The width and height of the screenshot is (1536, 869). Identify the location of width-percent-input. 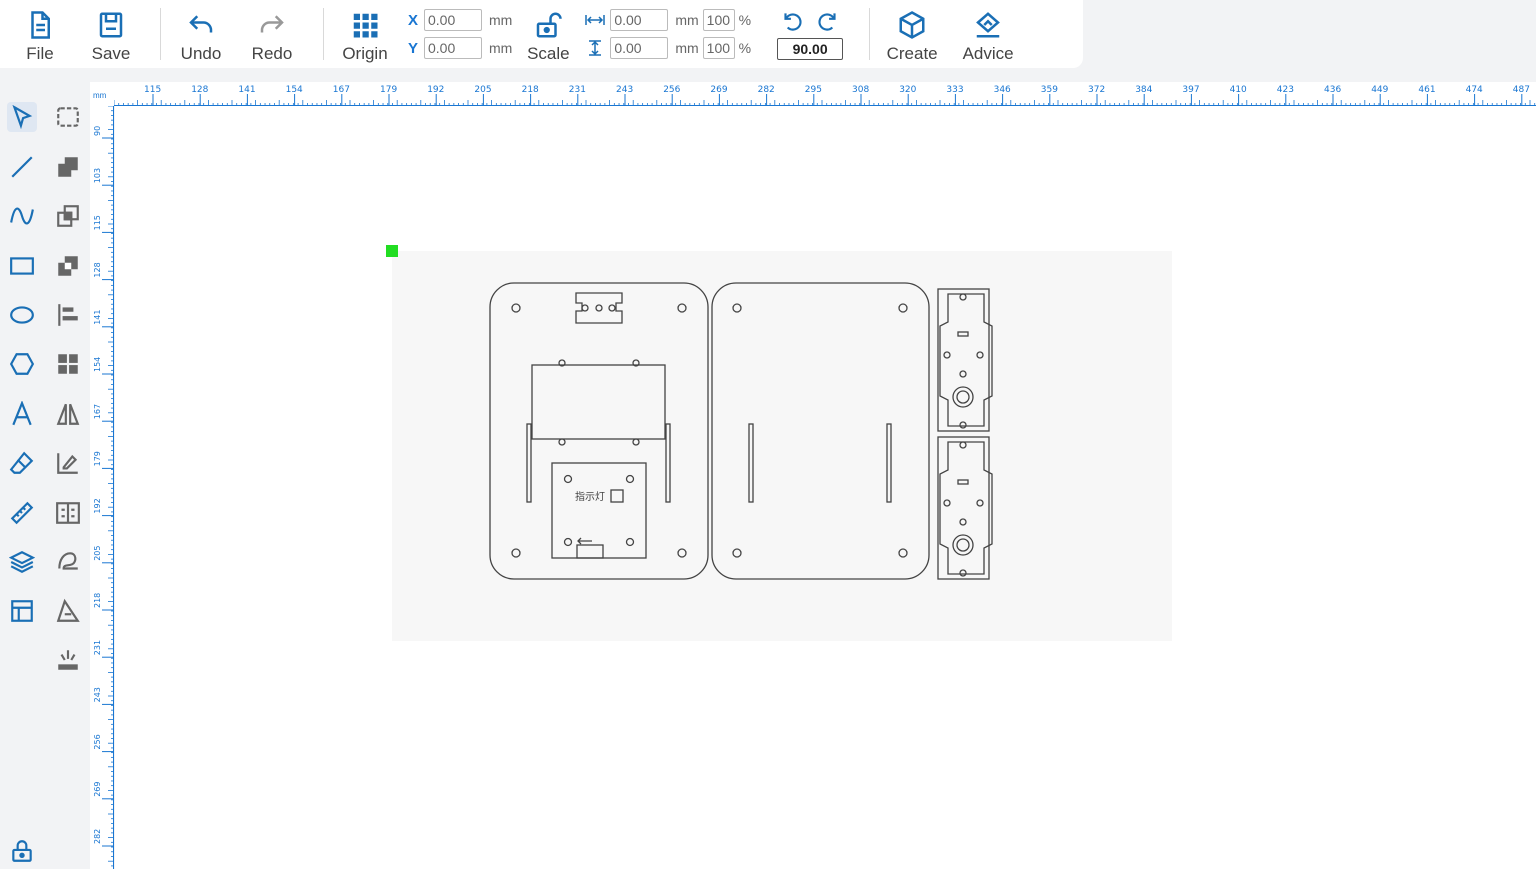
(718, 20).